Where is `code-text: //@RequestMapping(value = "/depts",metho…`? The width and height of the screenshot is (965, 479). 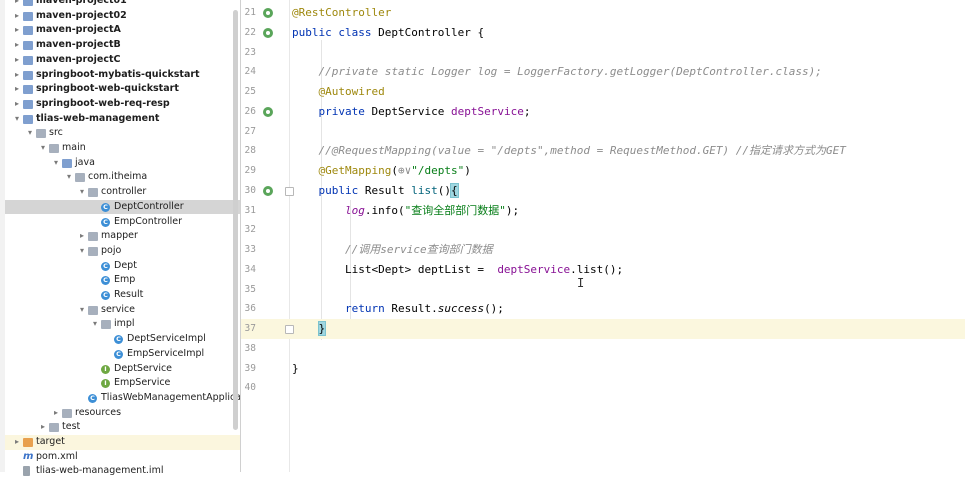 code-text: //@RequestMapping(value = "/depts",metho… is located at coordinates (569, 151).